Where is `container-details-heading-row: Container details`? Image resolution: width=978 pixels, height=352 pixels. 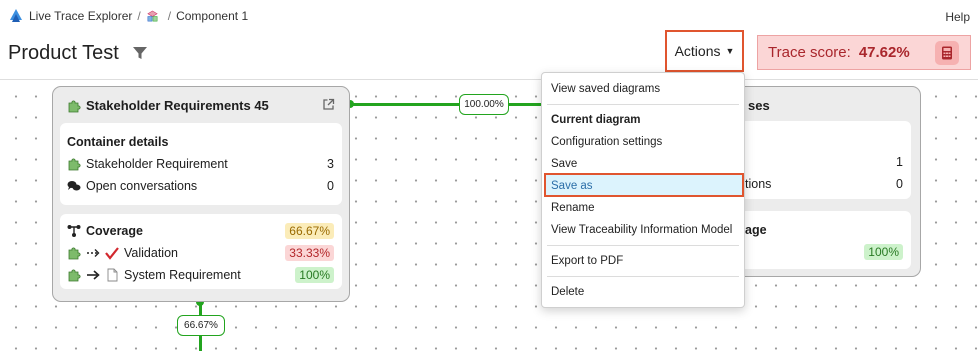
container-details-heading-row: Container details is located at coordinates (200, 142).